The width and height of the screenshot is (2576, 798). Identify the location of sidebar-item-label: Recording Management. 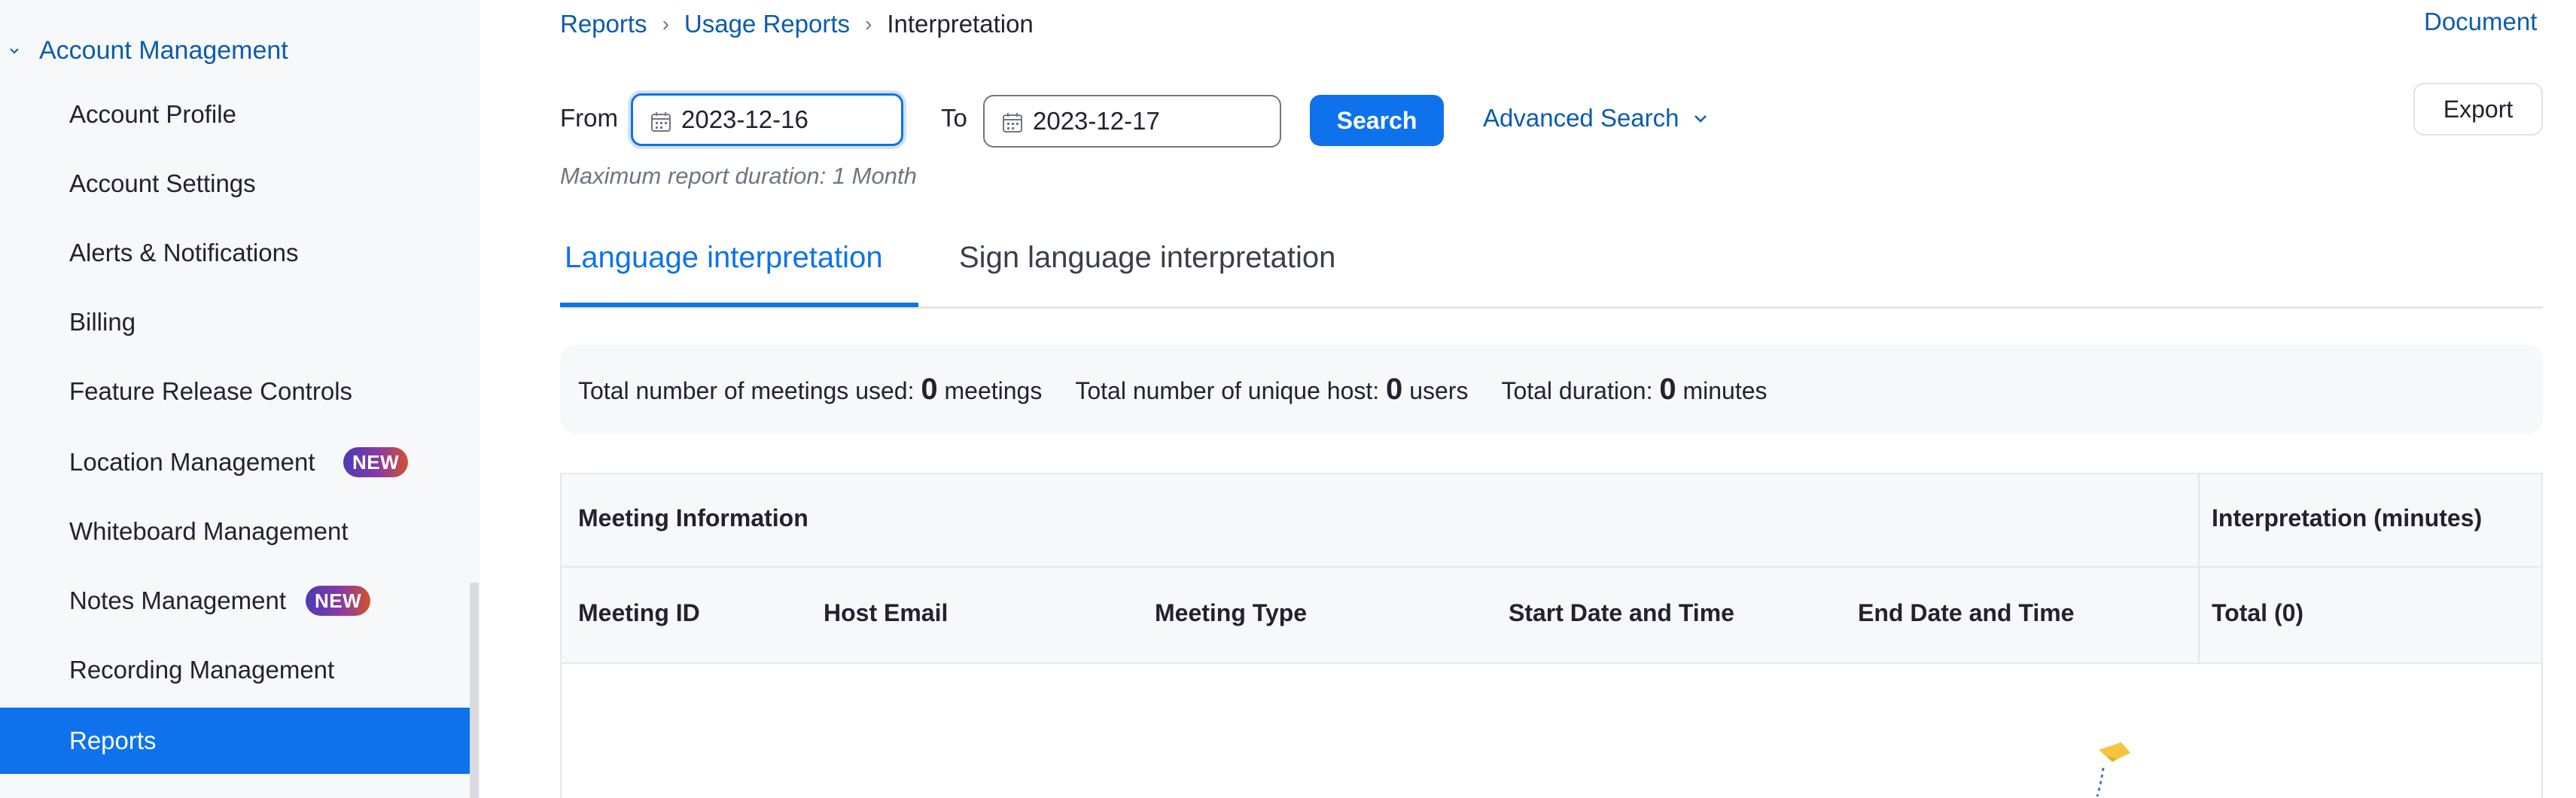
(202, 670).